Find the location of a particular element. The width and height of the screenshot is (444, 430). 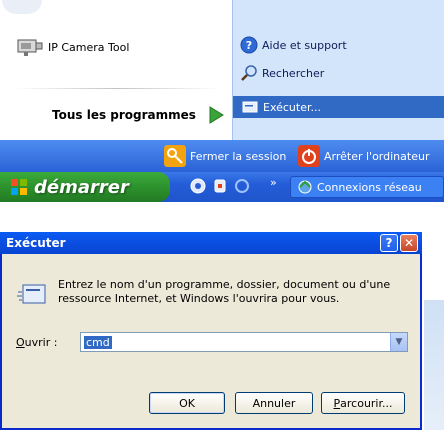

help-icon: ? is located at coordinates (249, 45).